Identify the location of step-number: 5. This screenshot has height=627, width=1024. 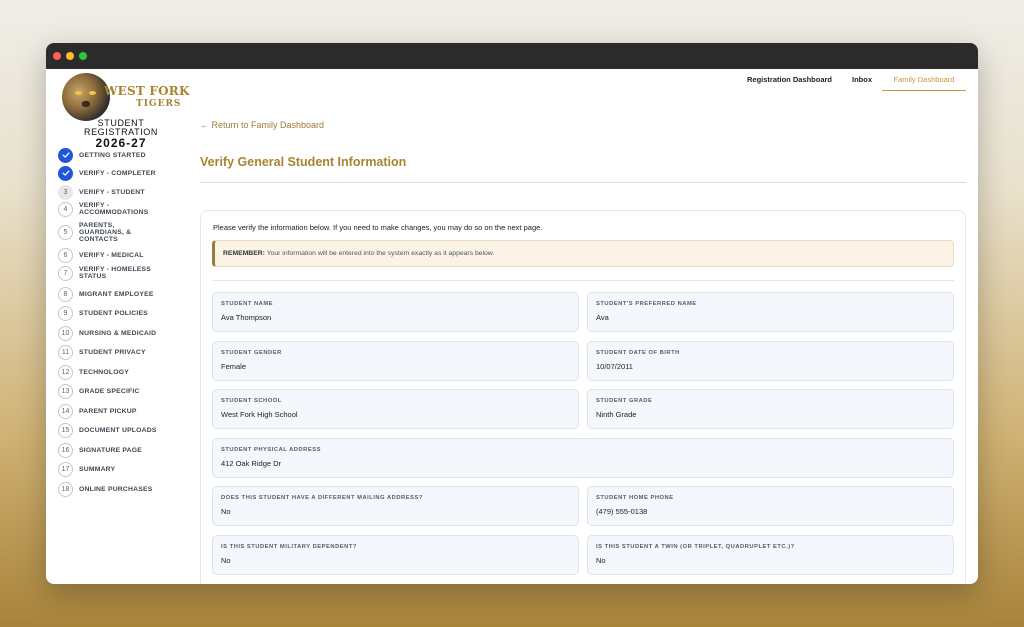
(65, 232).